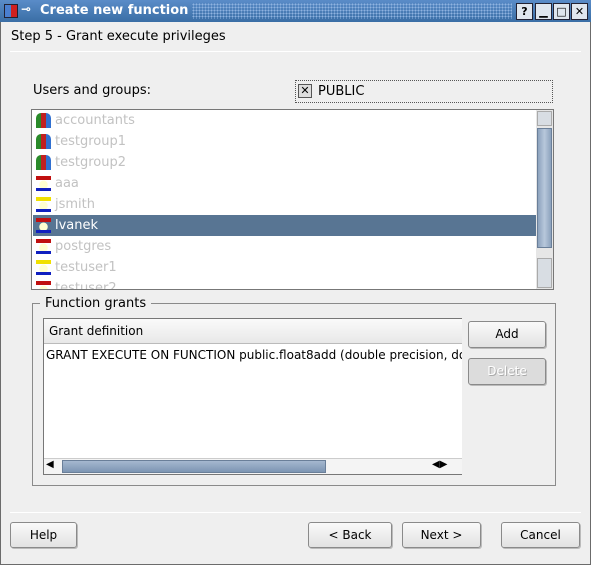 This screenshot has height=565, width=591. What do you see at coordinates (424, 91) in the screenshot?
I see `public-checkbox: ✕ PUBLIC` at bounding box center [424, 91].